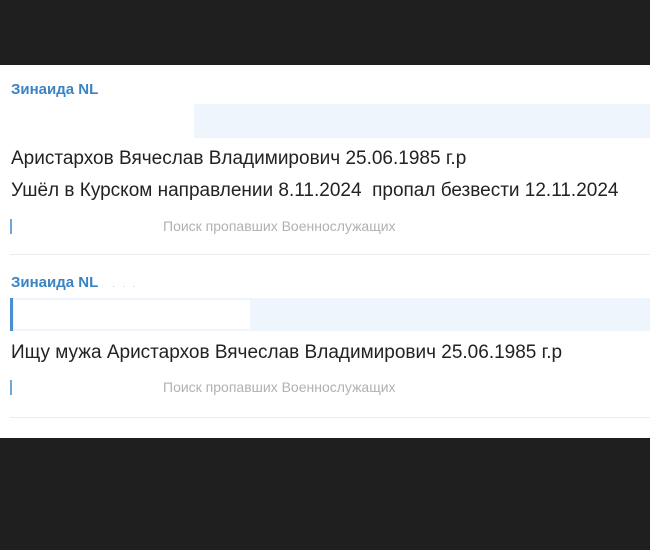  Describe the element at coordinates (132, 314) in the screenshot. I see `quote-redacted-area` at that location.